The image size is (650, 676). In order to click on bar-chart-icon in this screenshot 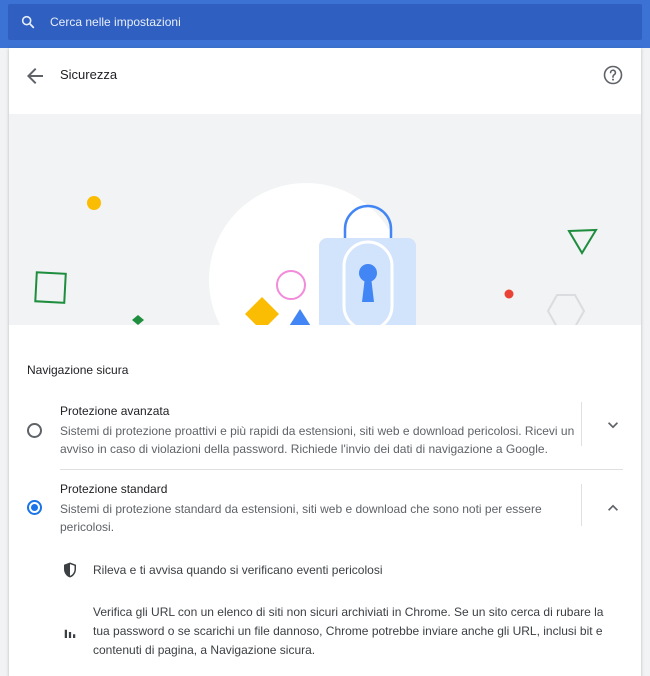, I will do `click(70, 633)`.